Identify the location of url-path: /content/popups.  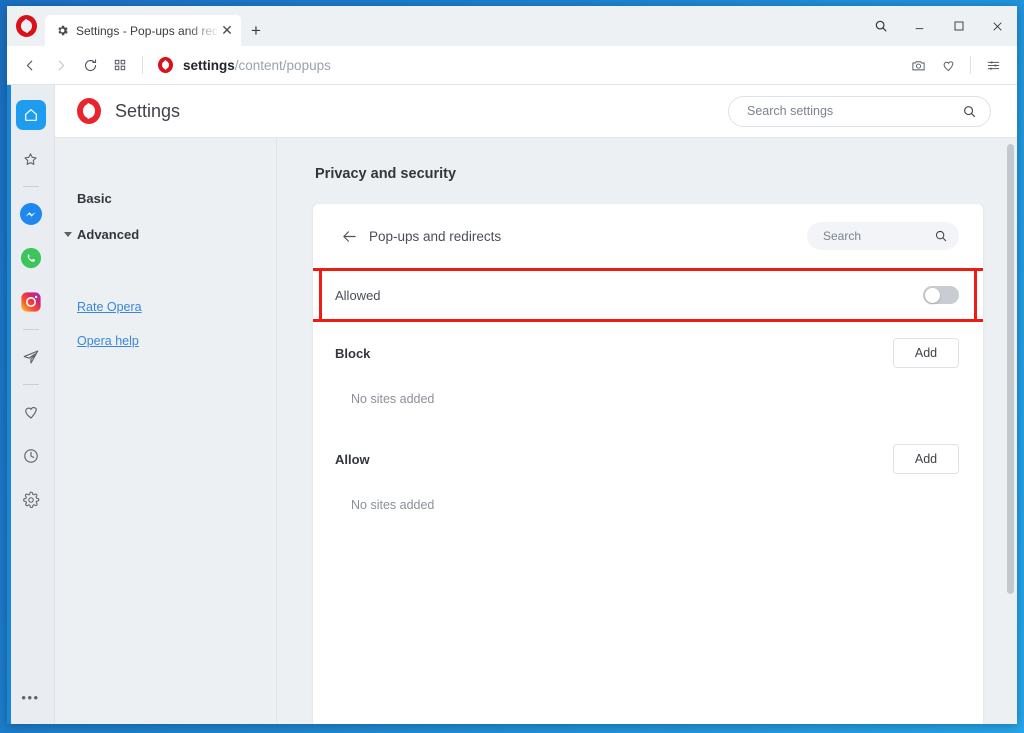
(282, 65).